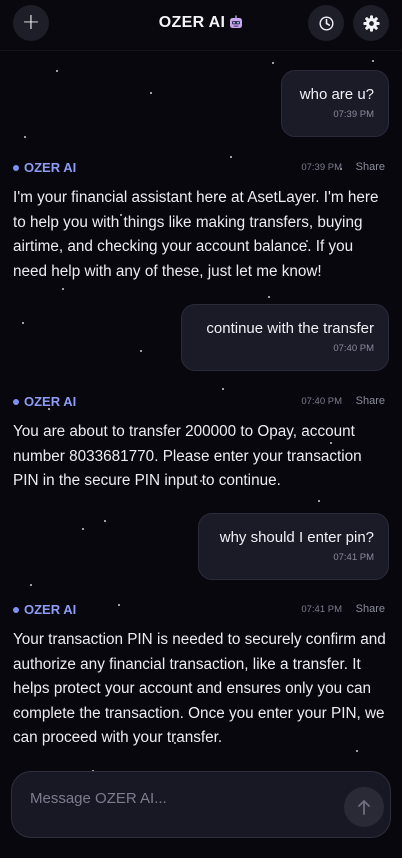 The width and height of the screenshot is (402, 858). Describe the element at coordinates (335, 103) in the screenshot. I see `user-message-bubble: who are u? 07:39 PM` at that location.